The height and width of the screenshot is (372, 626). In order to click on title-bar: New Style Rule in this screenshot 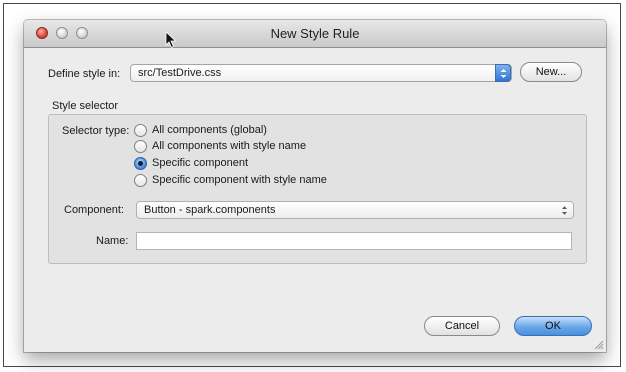, I will do `click(315, 34)`.